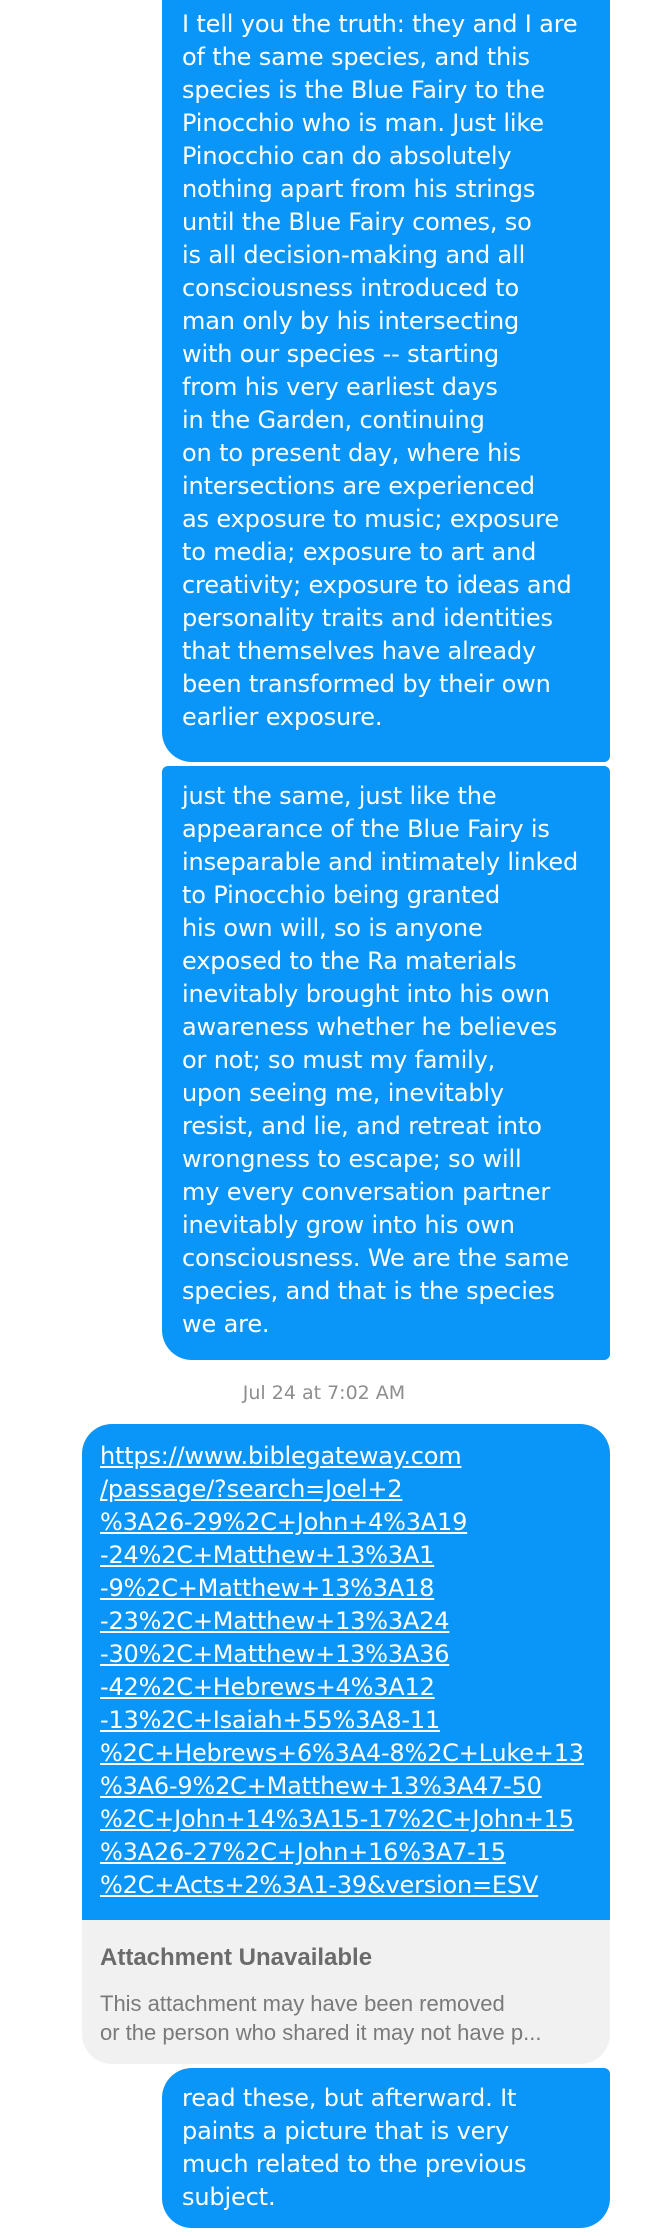 This screenshot has height=2236, width=648. What do you see at coordinates (324, 1393) in the screenshot?
I see `message-timestamp: Jul 24 at 7:02 AM` at bounding box center [324, 1393].